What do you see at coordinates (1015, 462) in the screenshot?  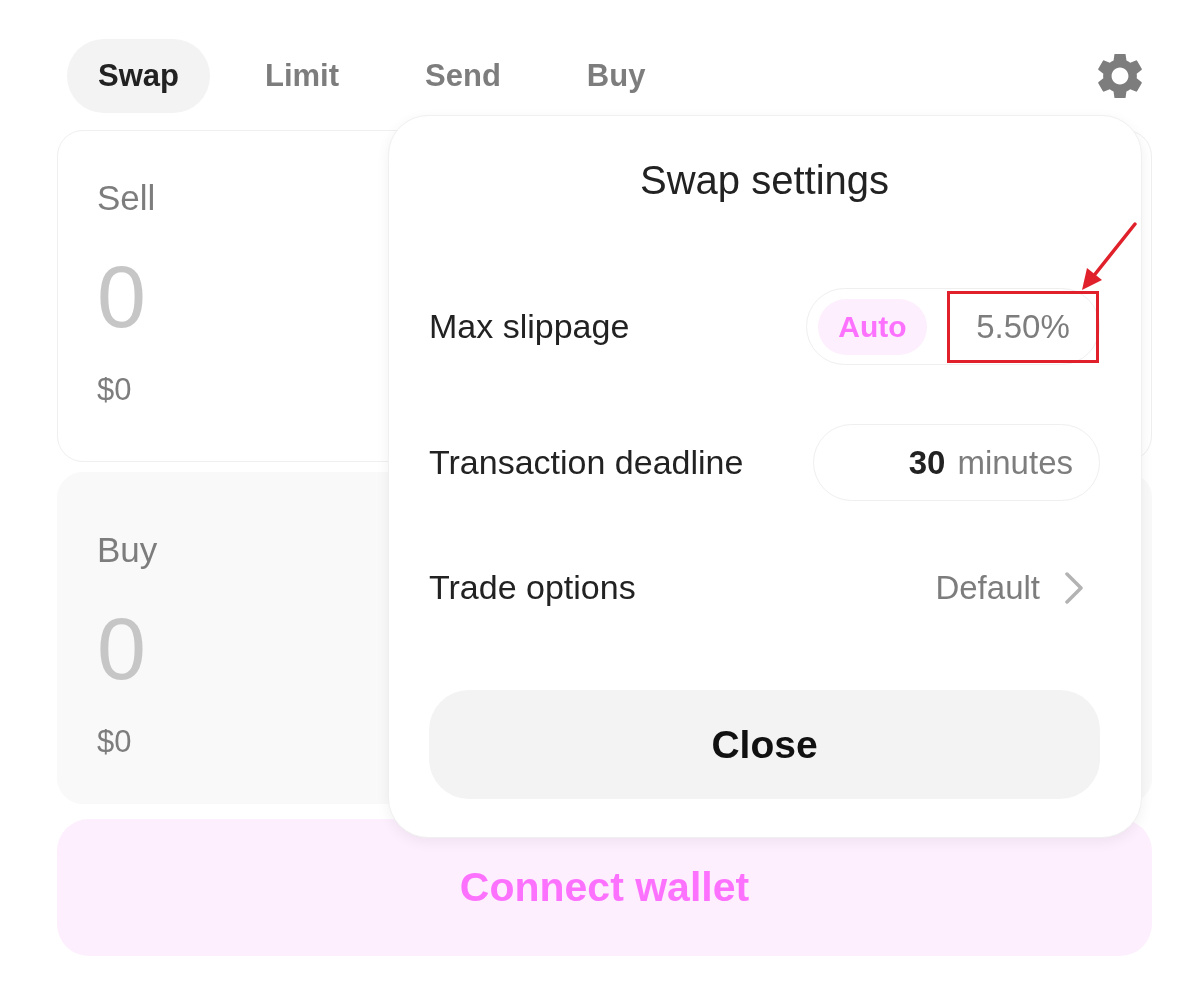 I see `unit-label: minutes` at bounding box center [1015, 462].